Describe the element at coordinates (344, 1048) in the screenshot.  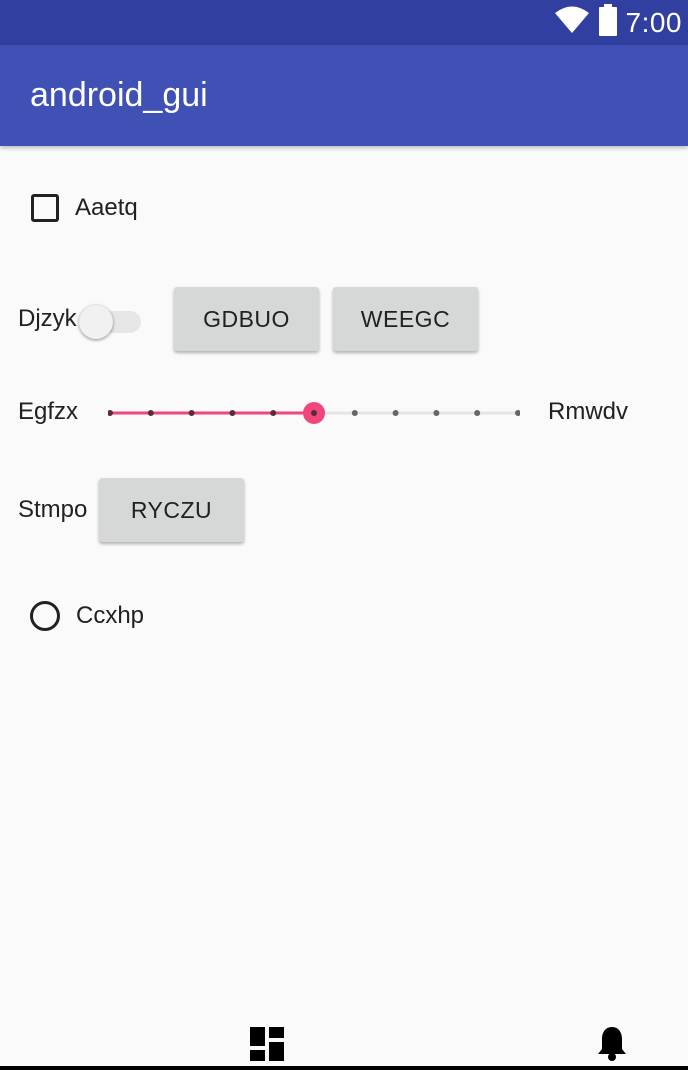
I see `bottom-bar` at that location.